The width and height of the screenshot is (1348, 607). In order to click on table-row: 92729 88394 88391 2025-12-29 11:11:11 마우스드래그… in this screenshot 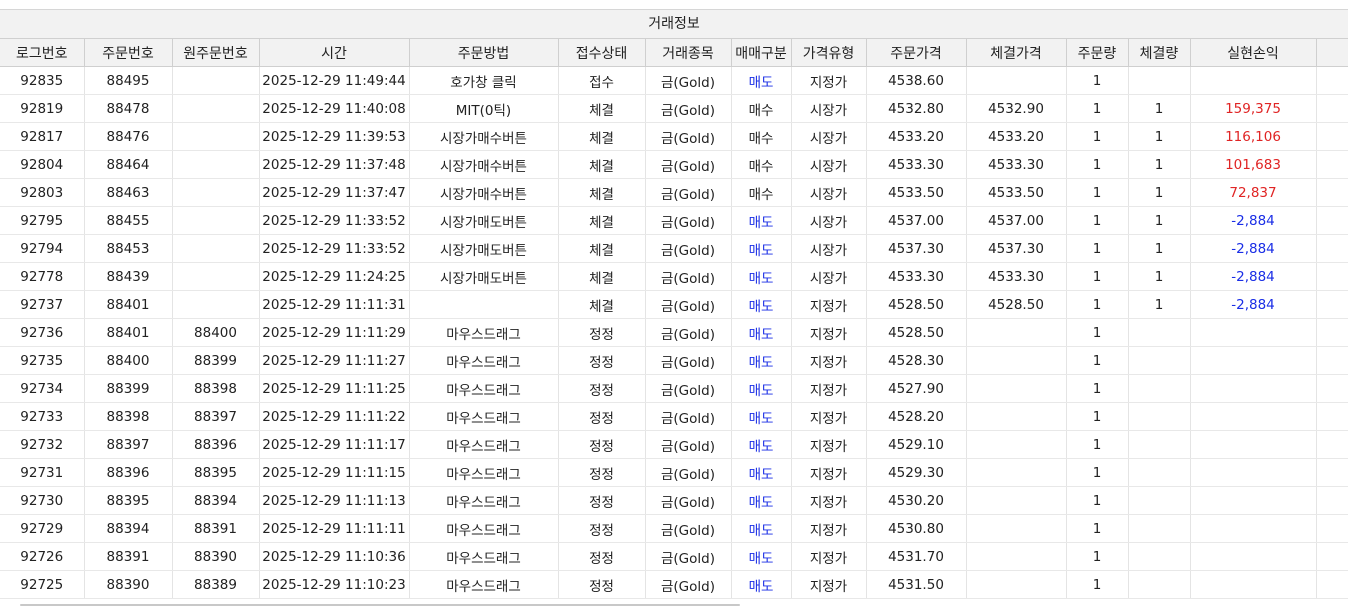, I will do `click(674, 528)`.